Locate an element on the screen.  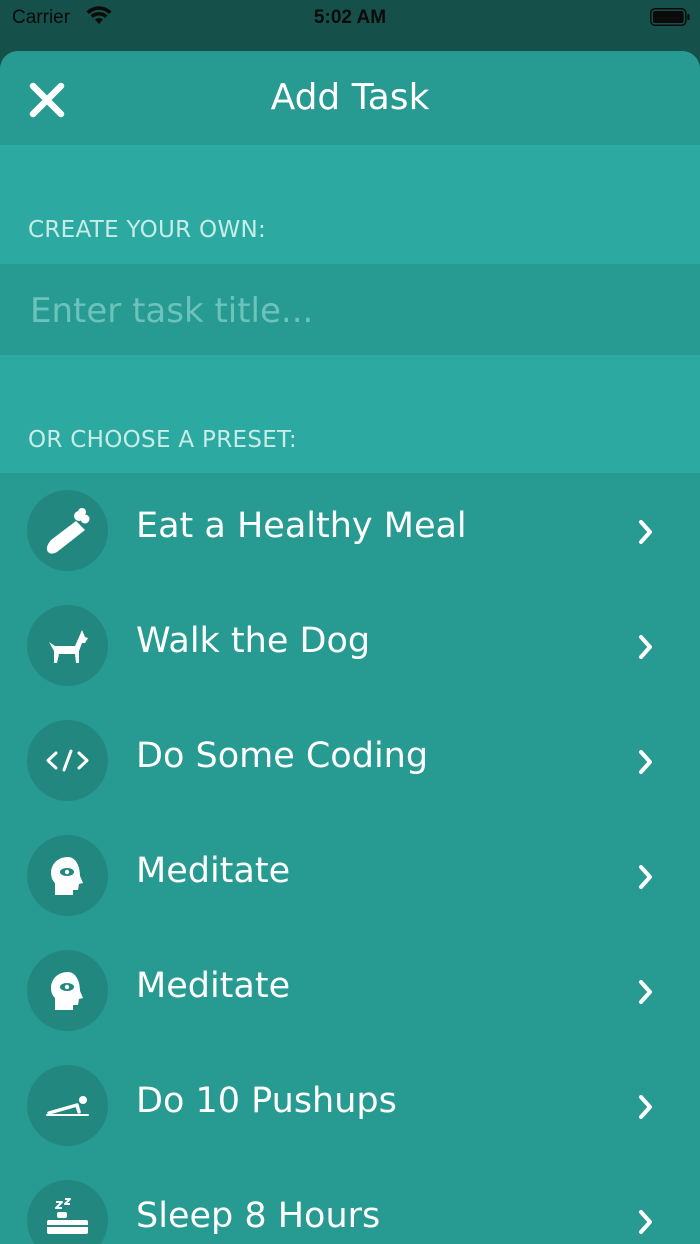
preset-section-label: OR CHOOSE A PRESET: is located at coordinates (162, 440).